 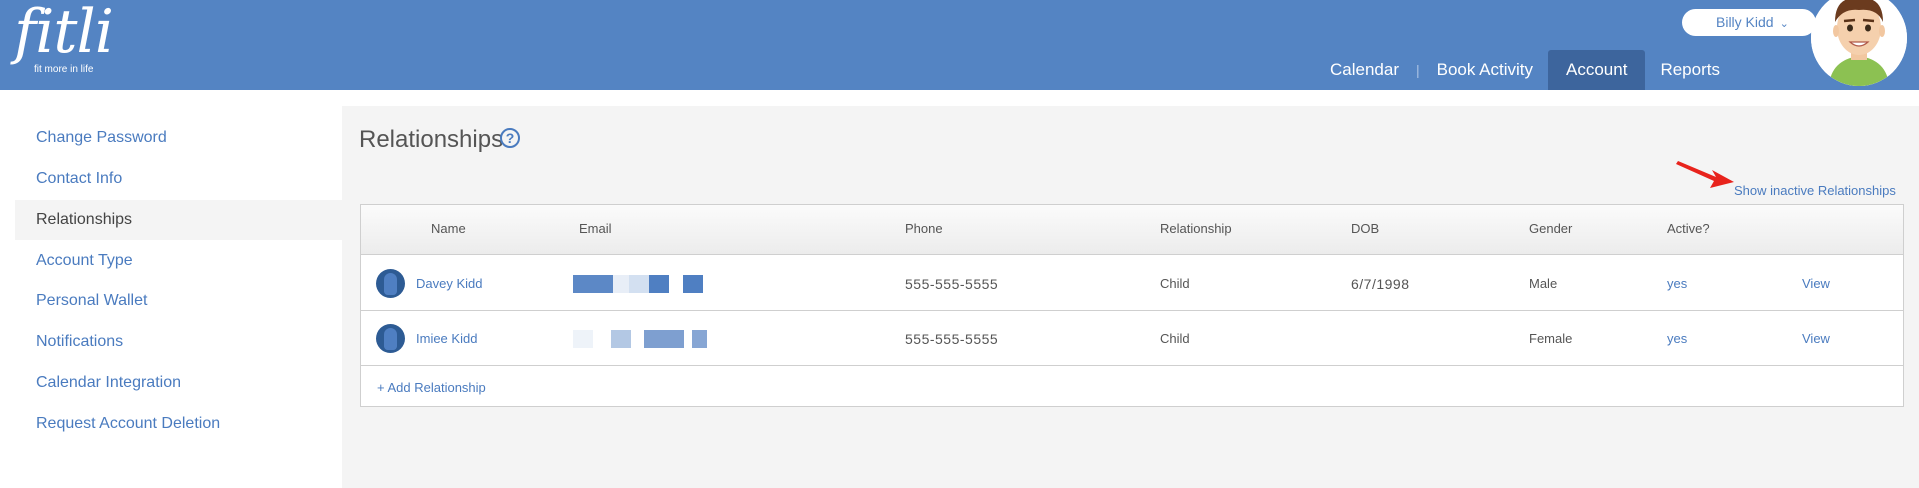 What do you see at coordinates (1380, 284) in the screenshot?
I see `dob-value: 6/7/1998` at bounding box center [1380, 284].